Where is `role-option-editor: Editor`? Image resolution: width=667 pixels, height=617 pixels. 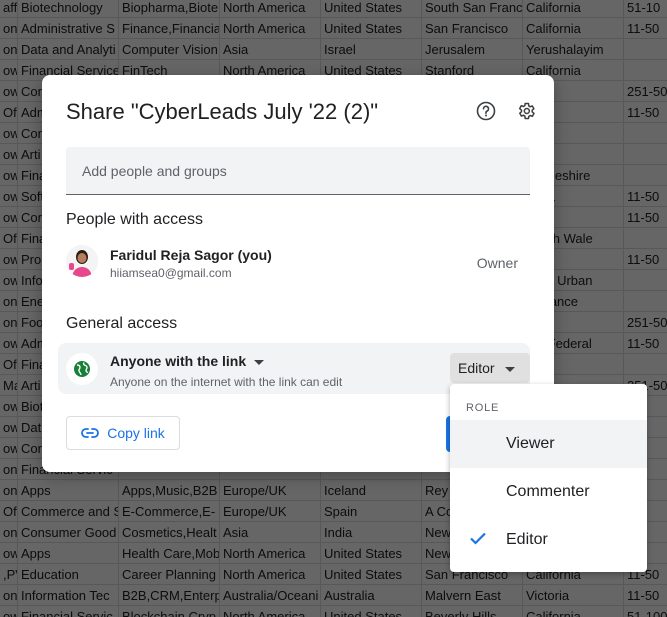
role-option-editor: Editor is located at coordinates (548, 540).